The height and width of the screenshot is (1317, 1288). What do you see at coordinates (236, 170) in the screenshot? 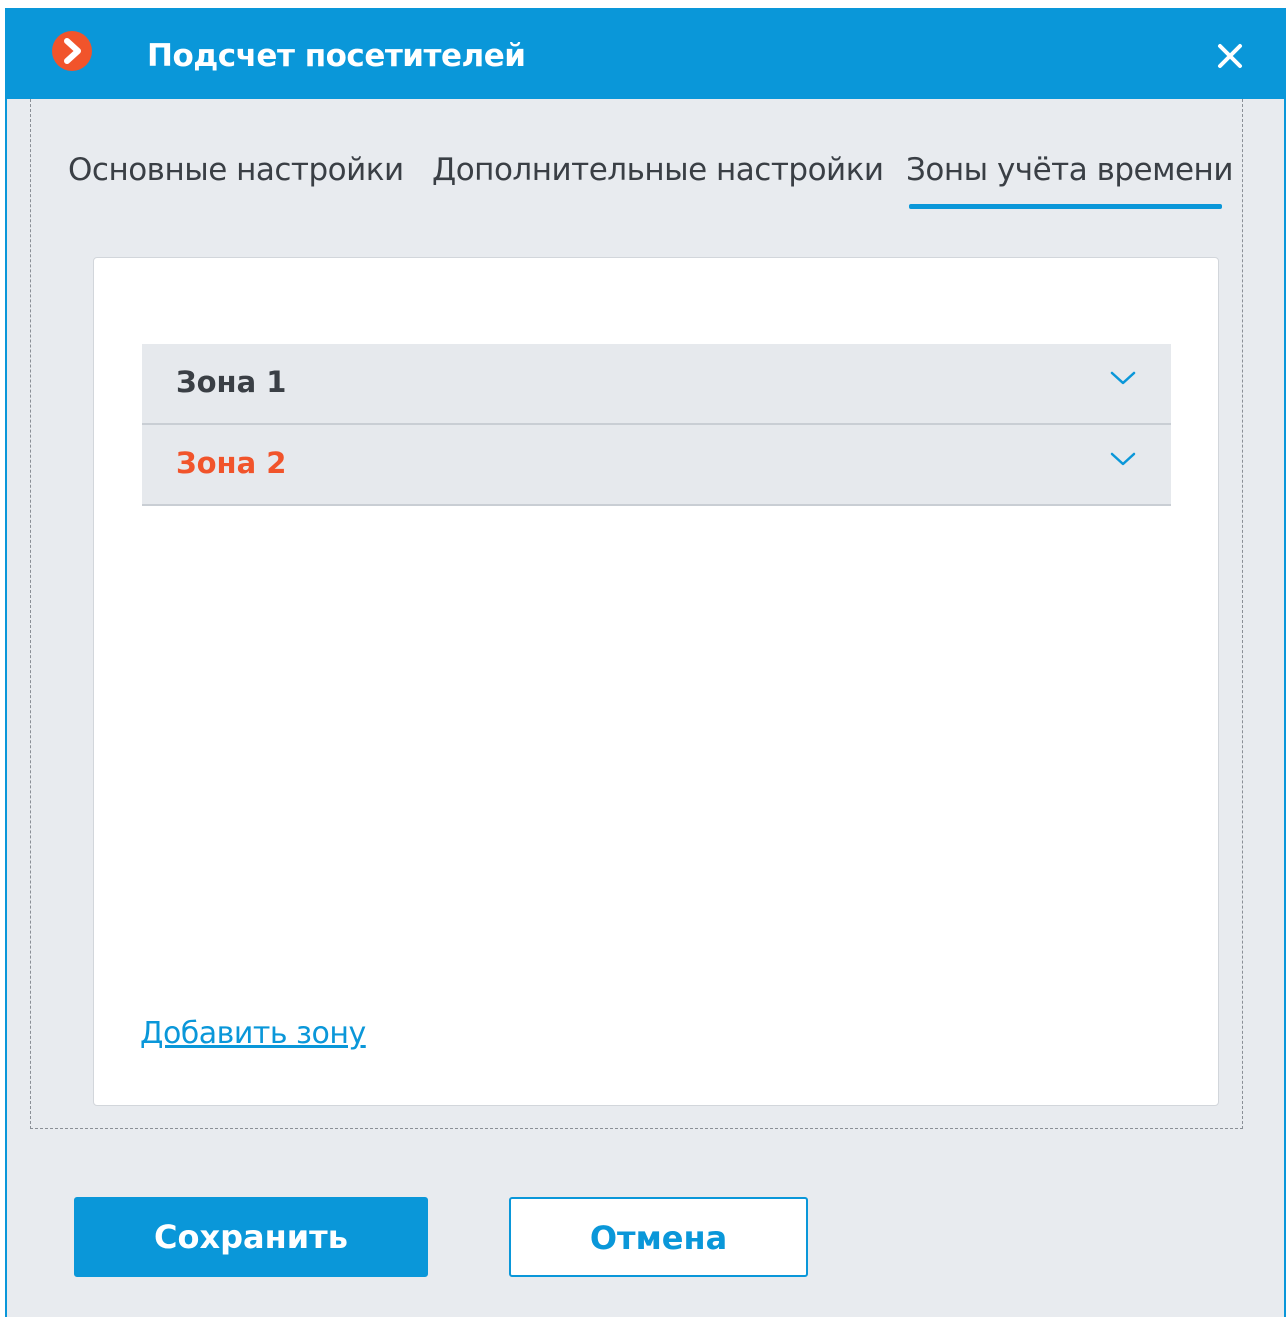
I see `tab-basic-settings: Основные настройки` at bounding box center [236, 170].